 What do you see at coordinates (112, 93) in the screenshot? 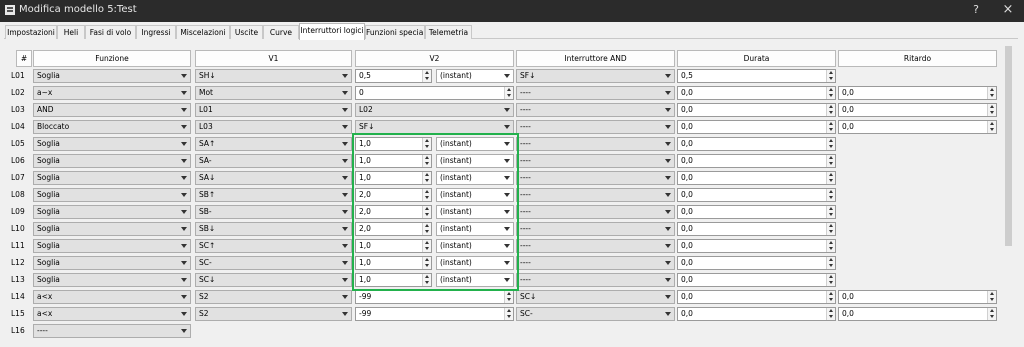
I see `funzione-select: a~x` at bounding box center [112, 93].